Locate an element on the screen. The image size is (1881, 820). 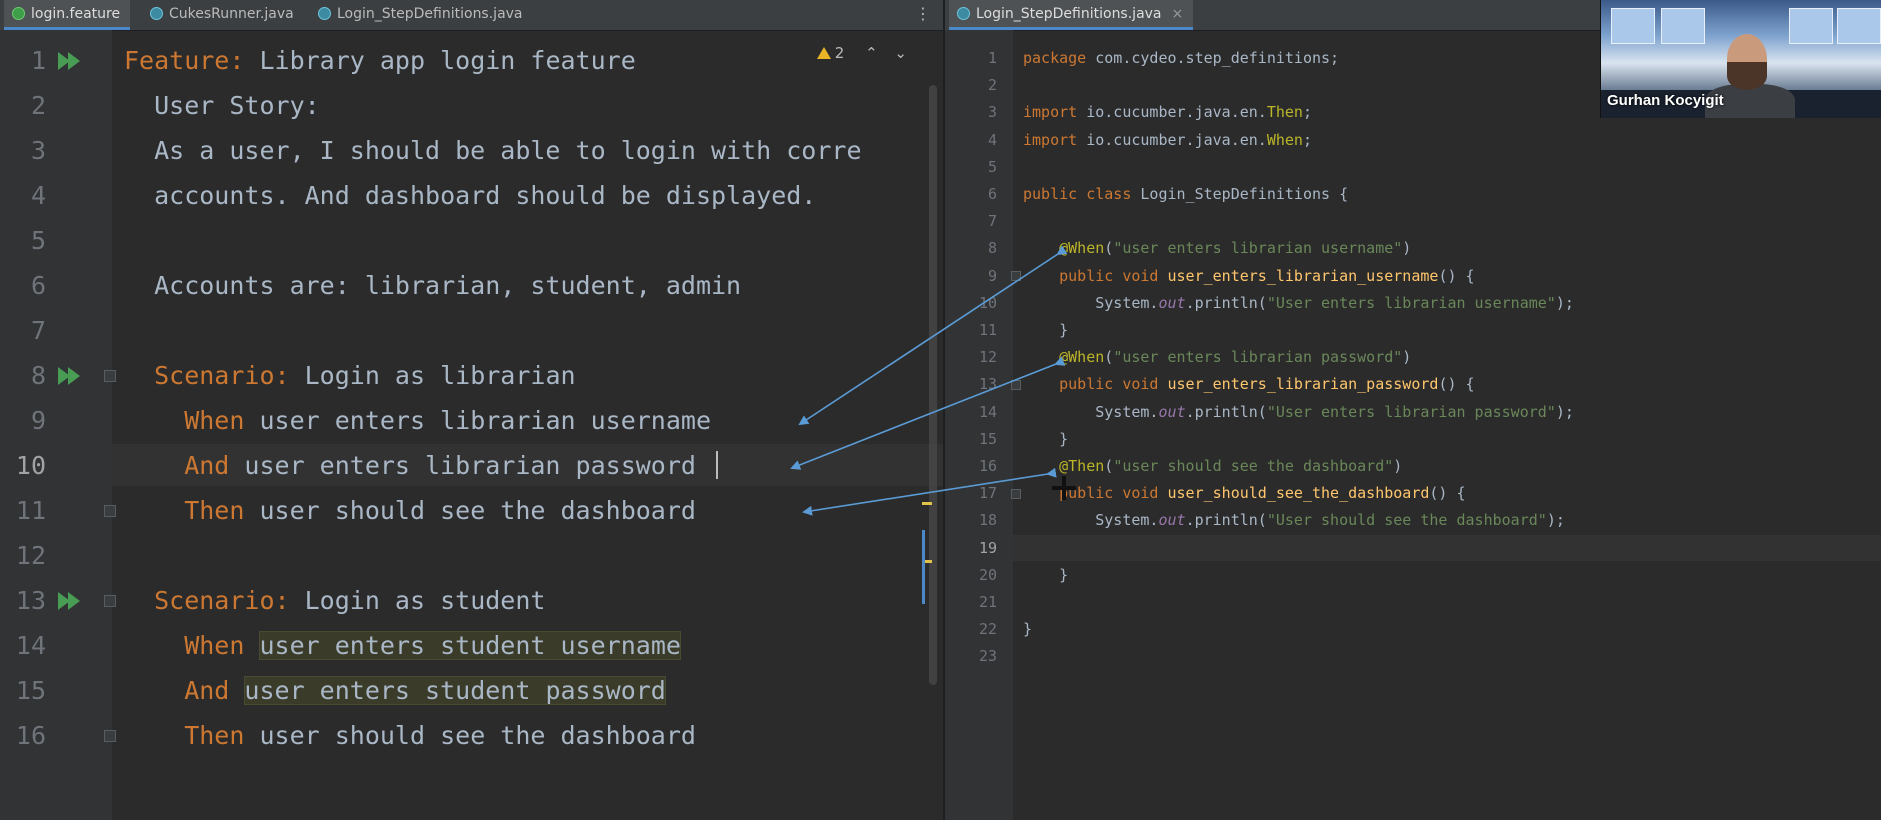
line-number: 21 is located at coordinates (987, 602).